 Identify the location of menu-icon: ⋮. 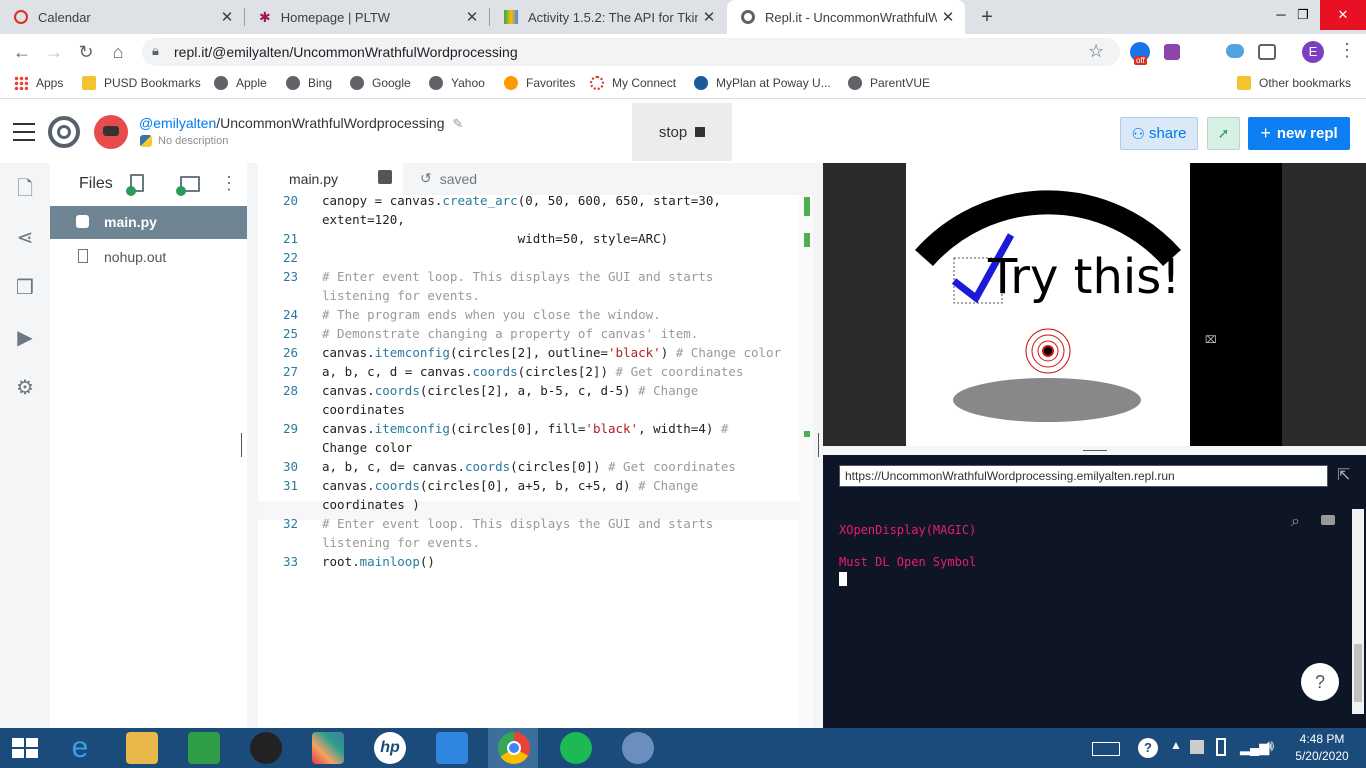
(1347, 50).